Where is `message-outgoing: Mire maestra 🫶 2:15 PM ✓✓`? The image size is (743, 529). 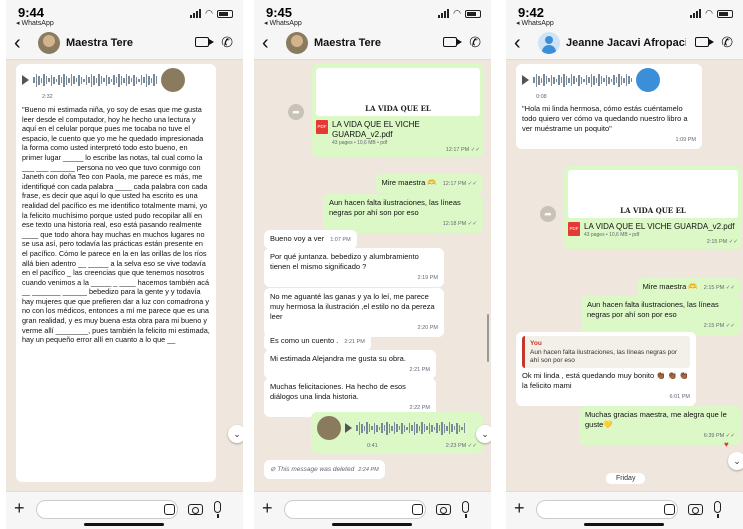
message-outgoing: Mire maestra 🫶 2:15 PM ✓✓ is located at coordinates (688, 287).